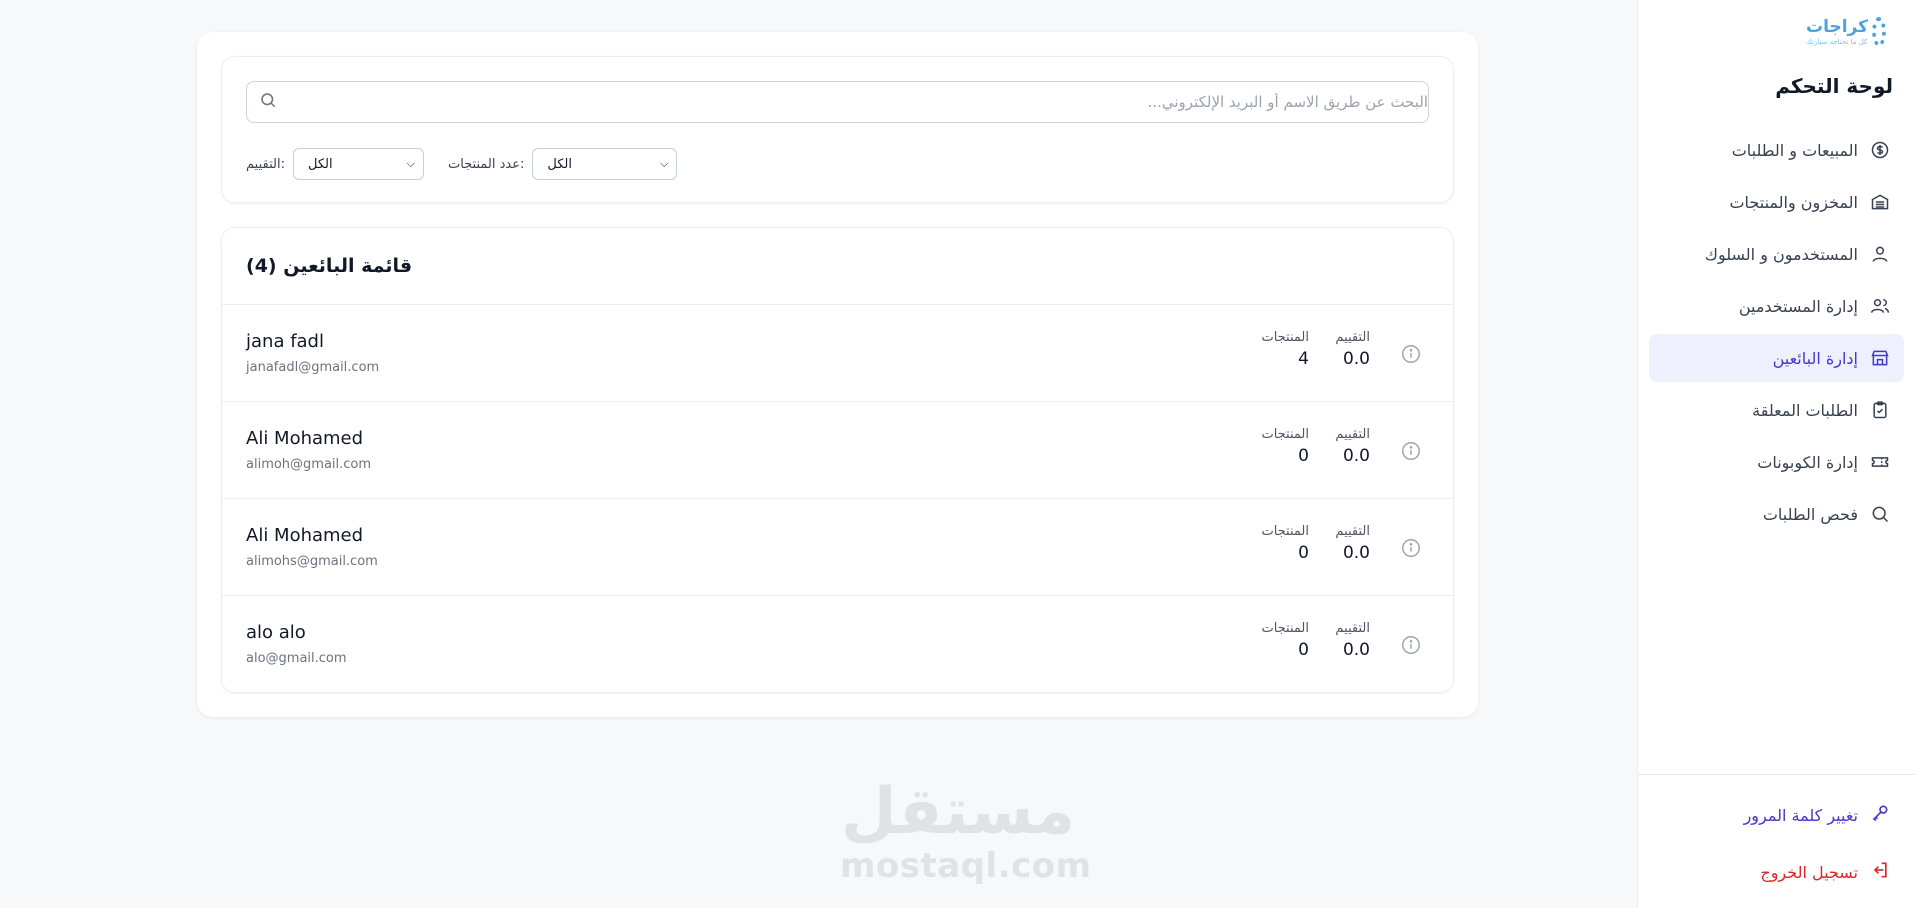 The image size is (1916, 908). What do you see at coordinates (1880, 150) in the screenshot?
I see `dollar-circle-icon` at bounding box center [1880, 150].